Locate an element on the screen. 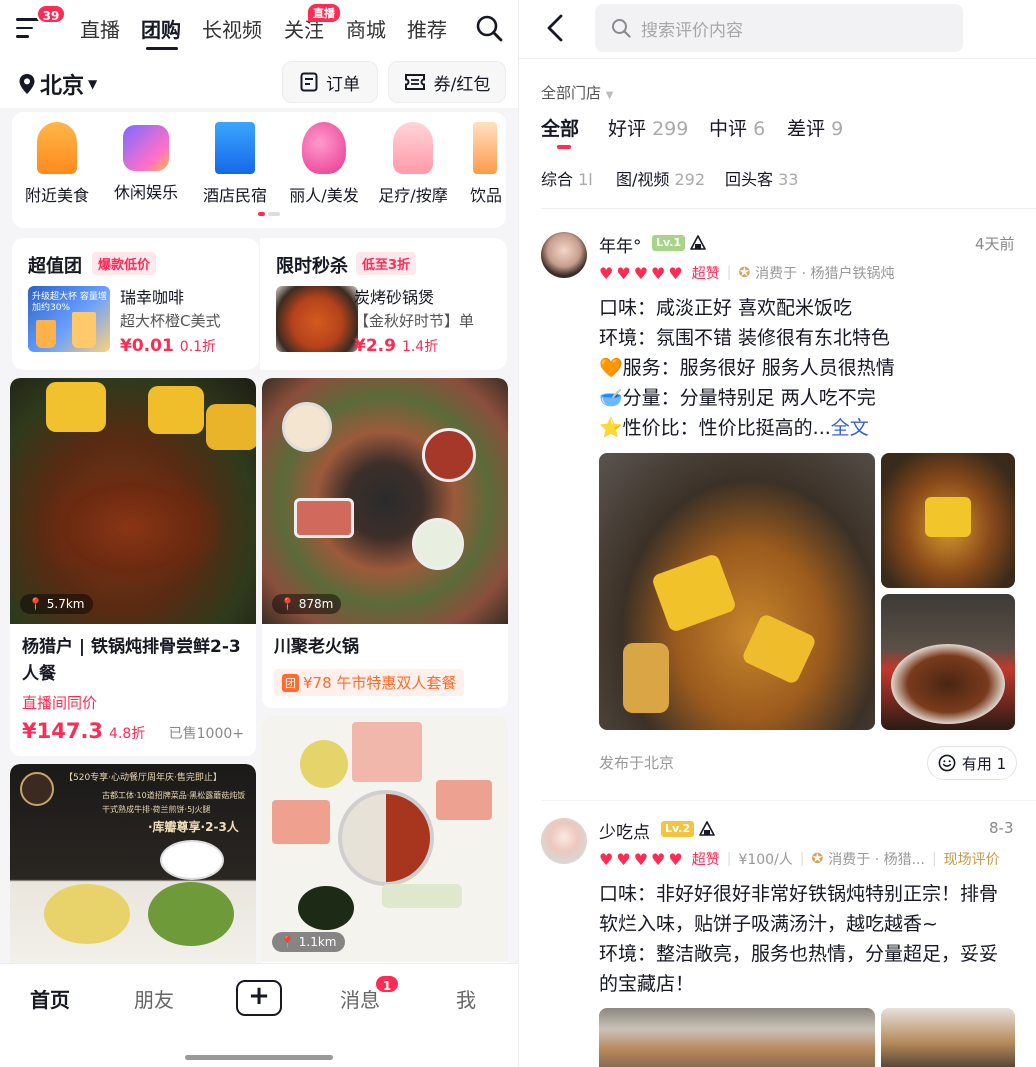 The width and height of the screenshot is (1036, 1067). filter-tab-all: 全部 is located at coordinates (560, 127).